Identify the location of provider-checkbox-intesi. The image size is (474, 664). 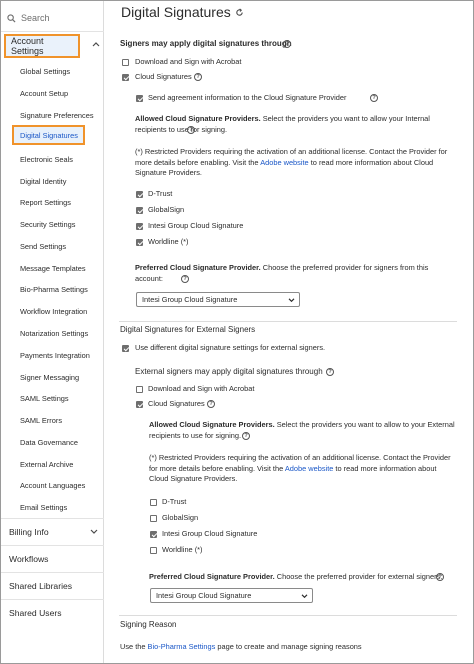
(139, 226).